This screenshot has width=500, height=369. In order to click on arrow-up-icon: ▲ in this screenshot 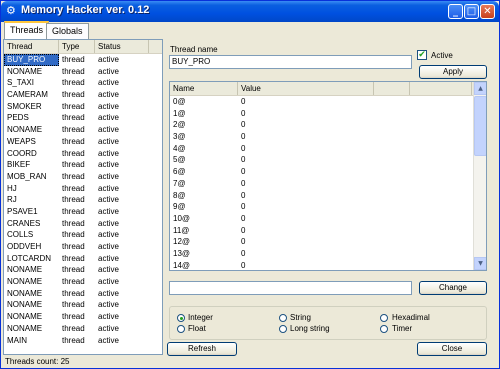, I will do `click(480, 88)`.